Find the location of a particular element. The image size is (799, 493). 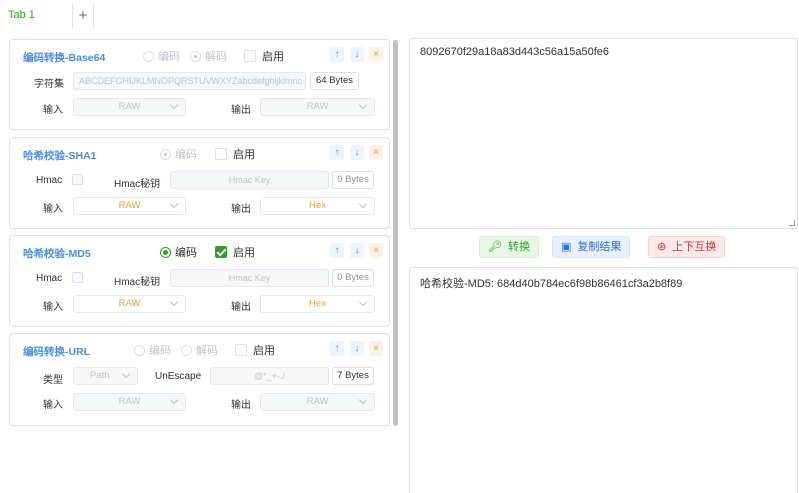

type-label: 类型 is located at coordinates (53, 380).